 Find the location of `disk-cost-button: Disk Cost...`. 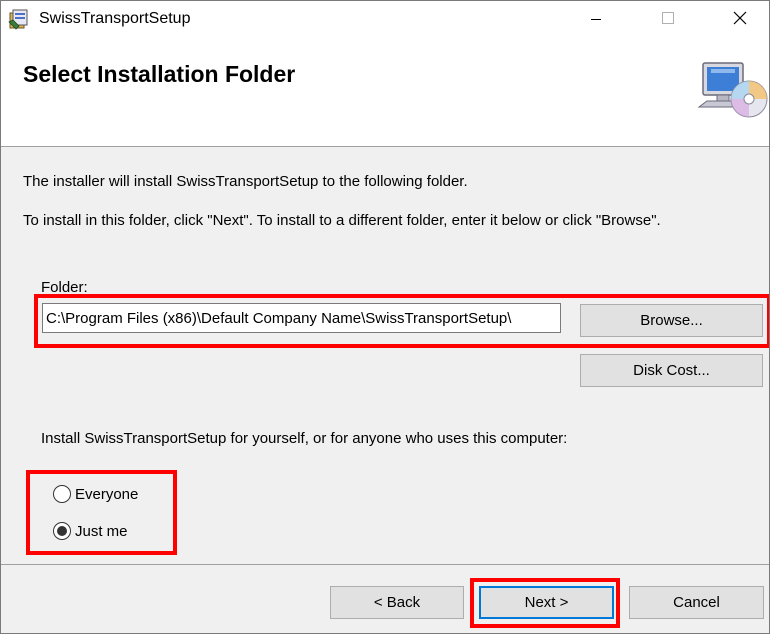

disk-cost-button: Disk Cost... is located at coordinates (671, 370).